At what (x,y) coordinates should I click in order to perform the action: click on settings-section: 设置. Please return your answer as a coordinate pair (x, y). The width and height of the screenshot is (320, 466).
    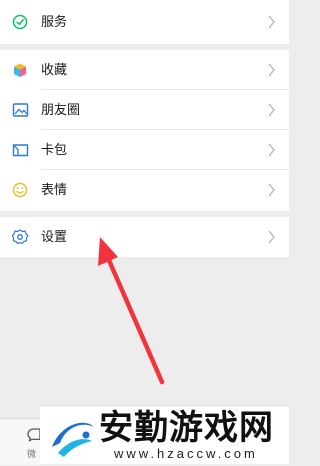
    Looking at the image, I should click on (144, 237).